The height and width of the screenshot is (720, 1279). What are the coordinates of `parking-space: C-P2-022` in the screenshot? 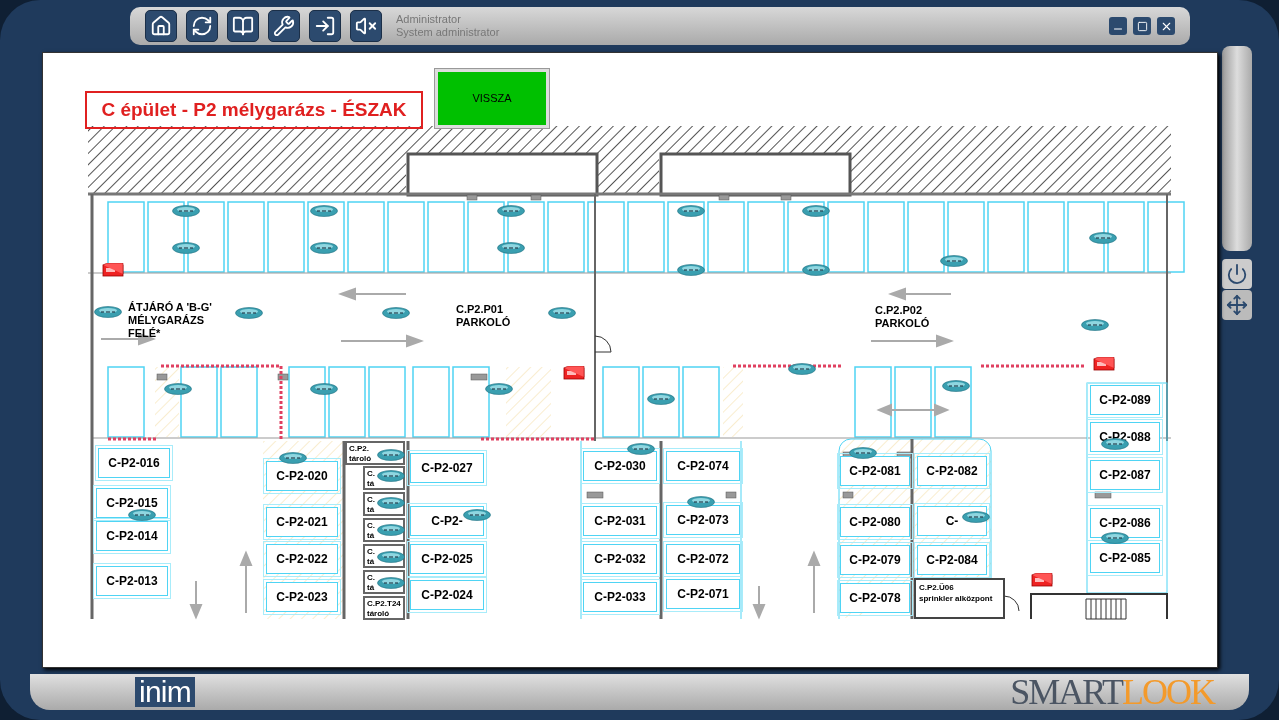 It's located at (302, 559).